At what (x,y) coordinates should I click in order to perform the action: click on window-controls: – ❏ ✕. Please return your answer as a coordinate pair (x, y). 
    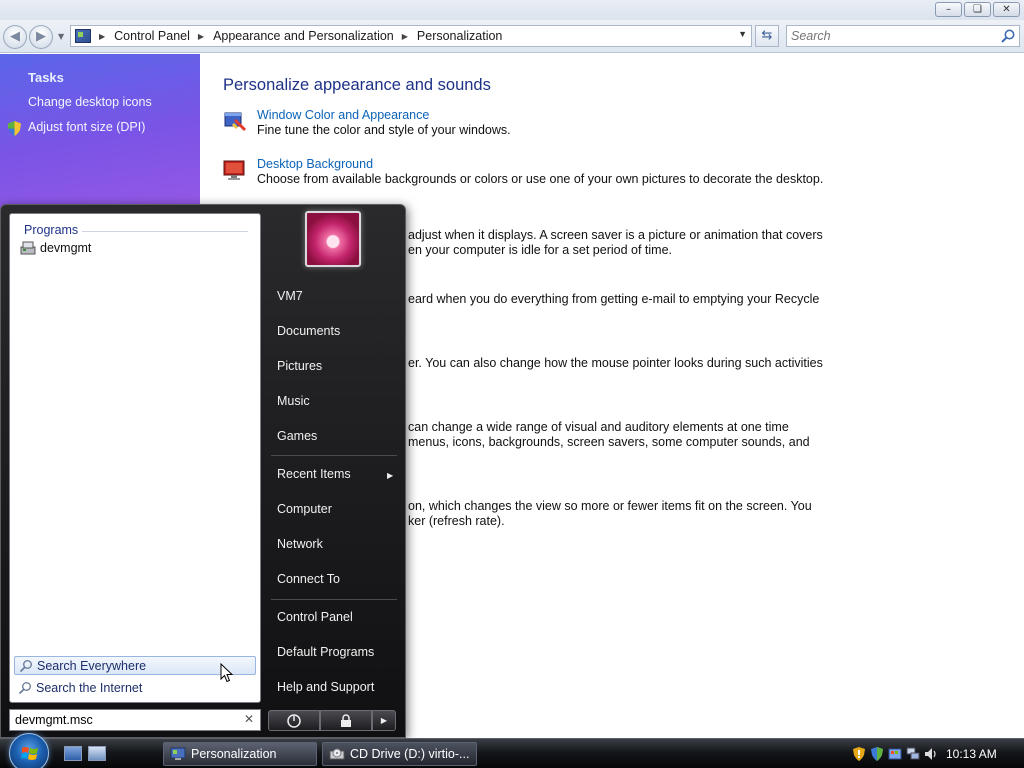
    Looking at the image, I should click on (977, 9).